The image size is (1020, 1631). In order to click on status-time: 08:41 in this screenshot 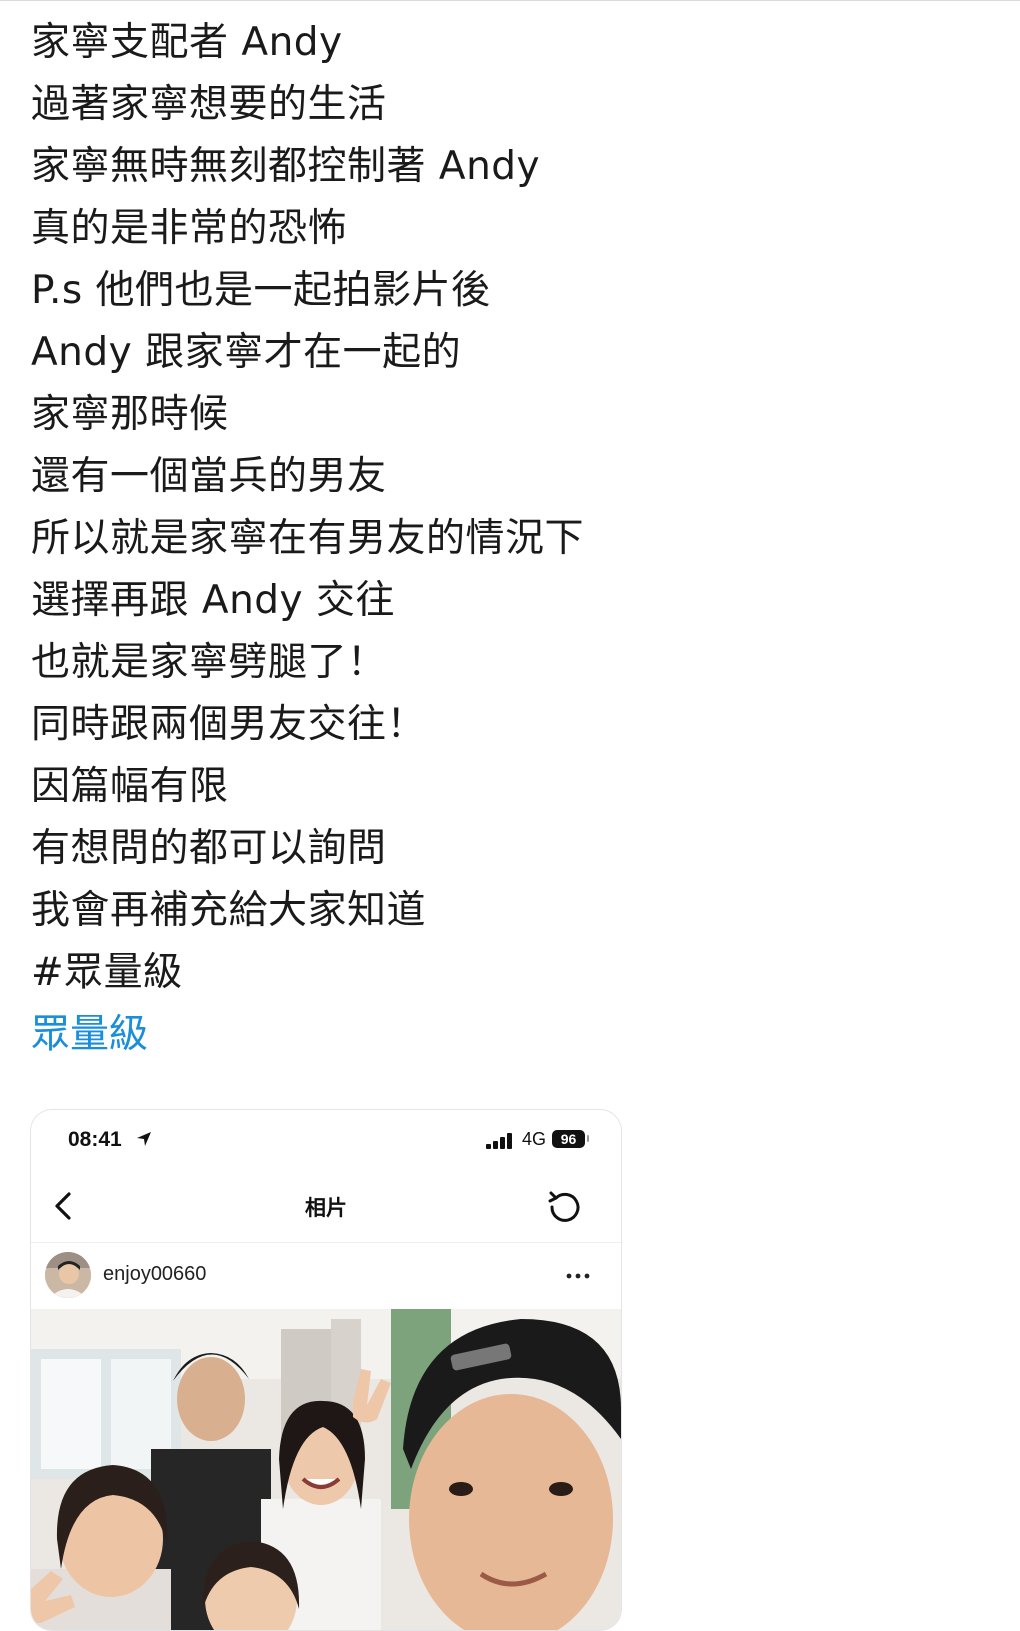, I will do `click(95, 1139)`.